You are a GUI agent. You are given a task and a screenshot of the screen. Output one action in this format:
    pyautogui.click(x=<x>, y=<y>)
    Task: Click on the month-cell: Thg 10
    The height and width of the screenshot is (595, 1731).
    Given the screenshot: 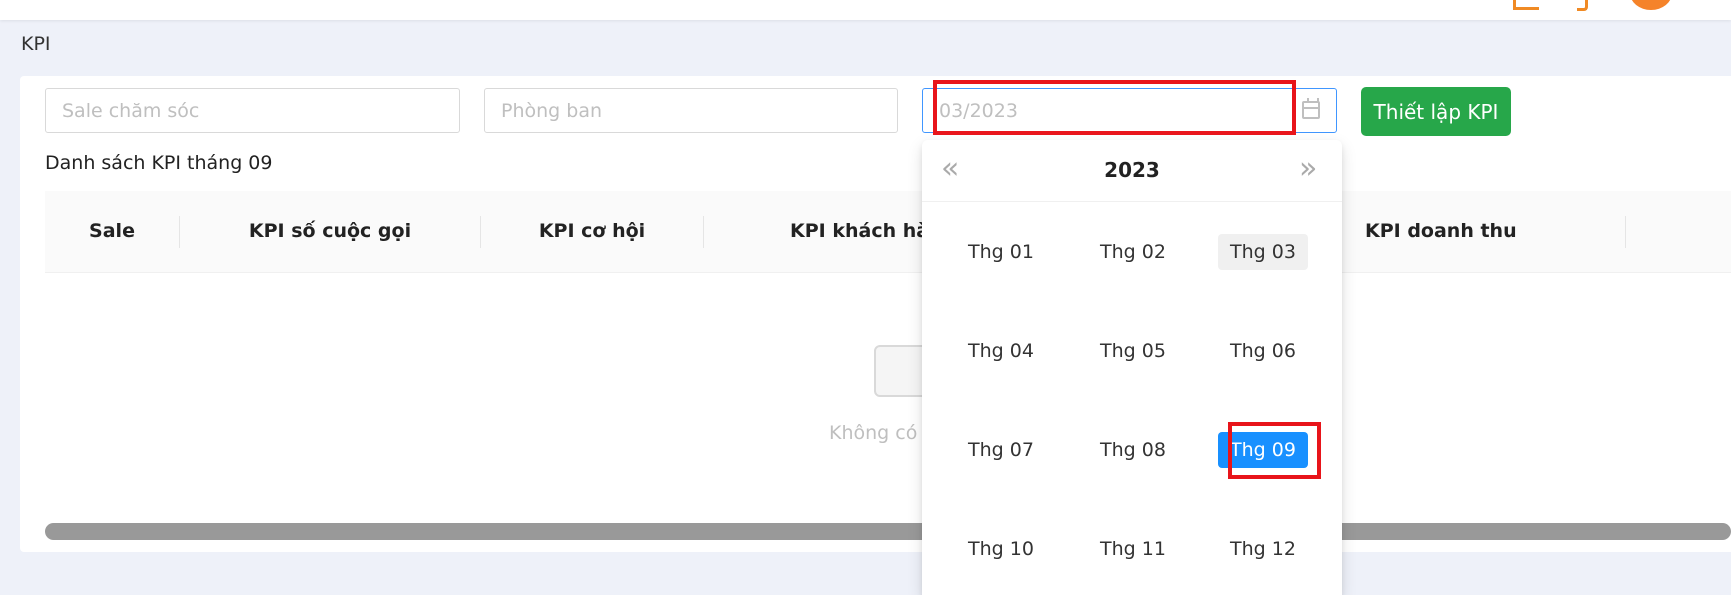 What is the action you would take?
    pyautogui.click(x=1001, y=549)
    